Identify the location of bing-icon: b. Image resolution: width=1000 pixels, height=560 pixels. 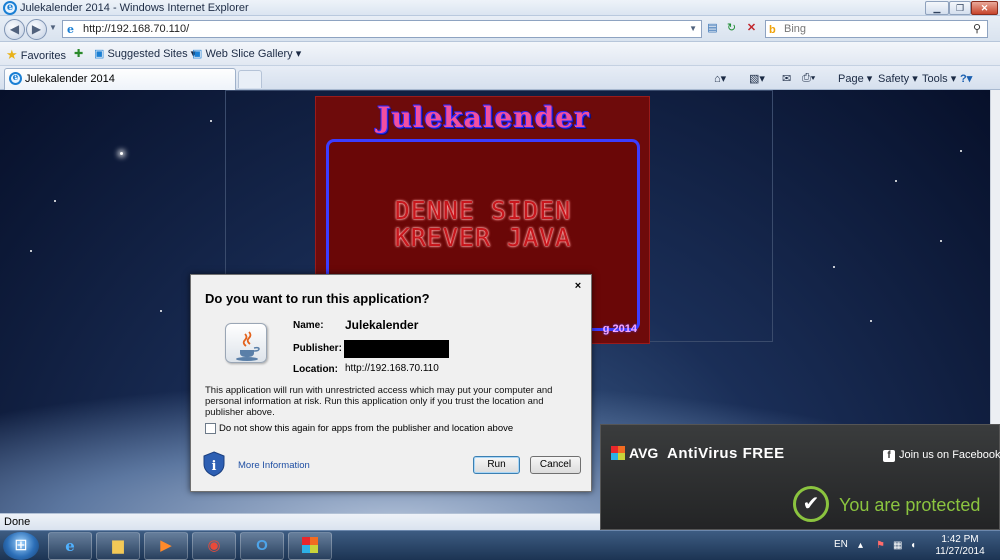
(772, 30).